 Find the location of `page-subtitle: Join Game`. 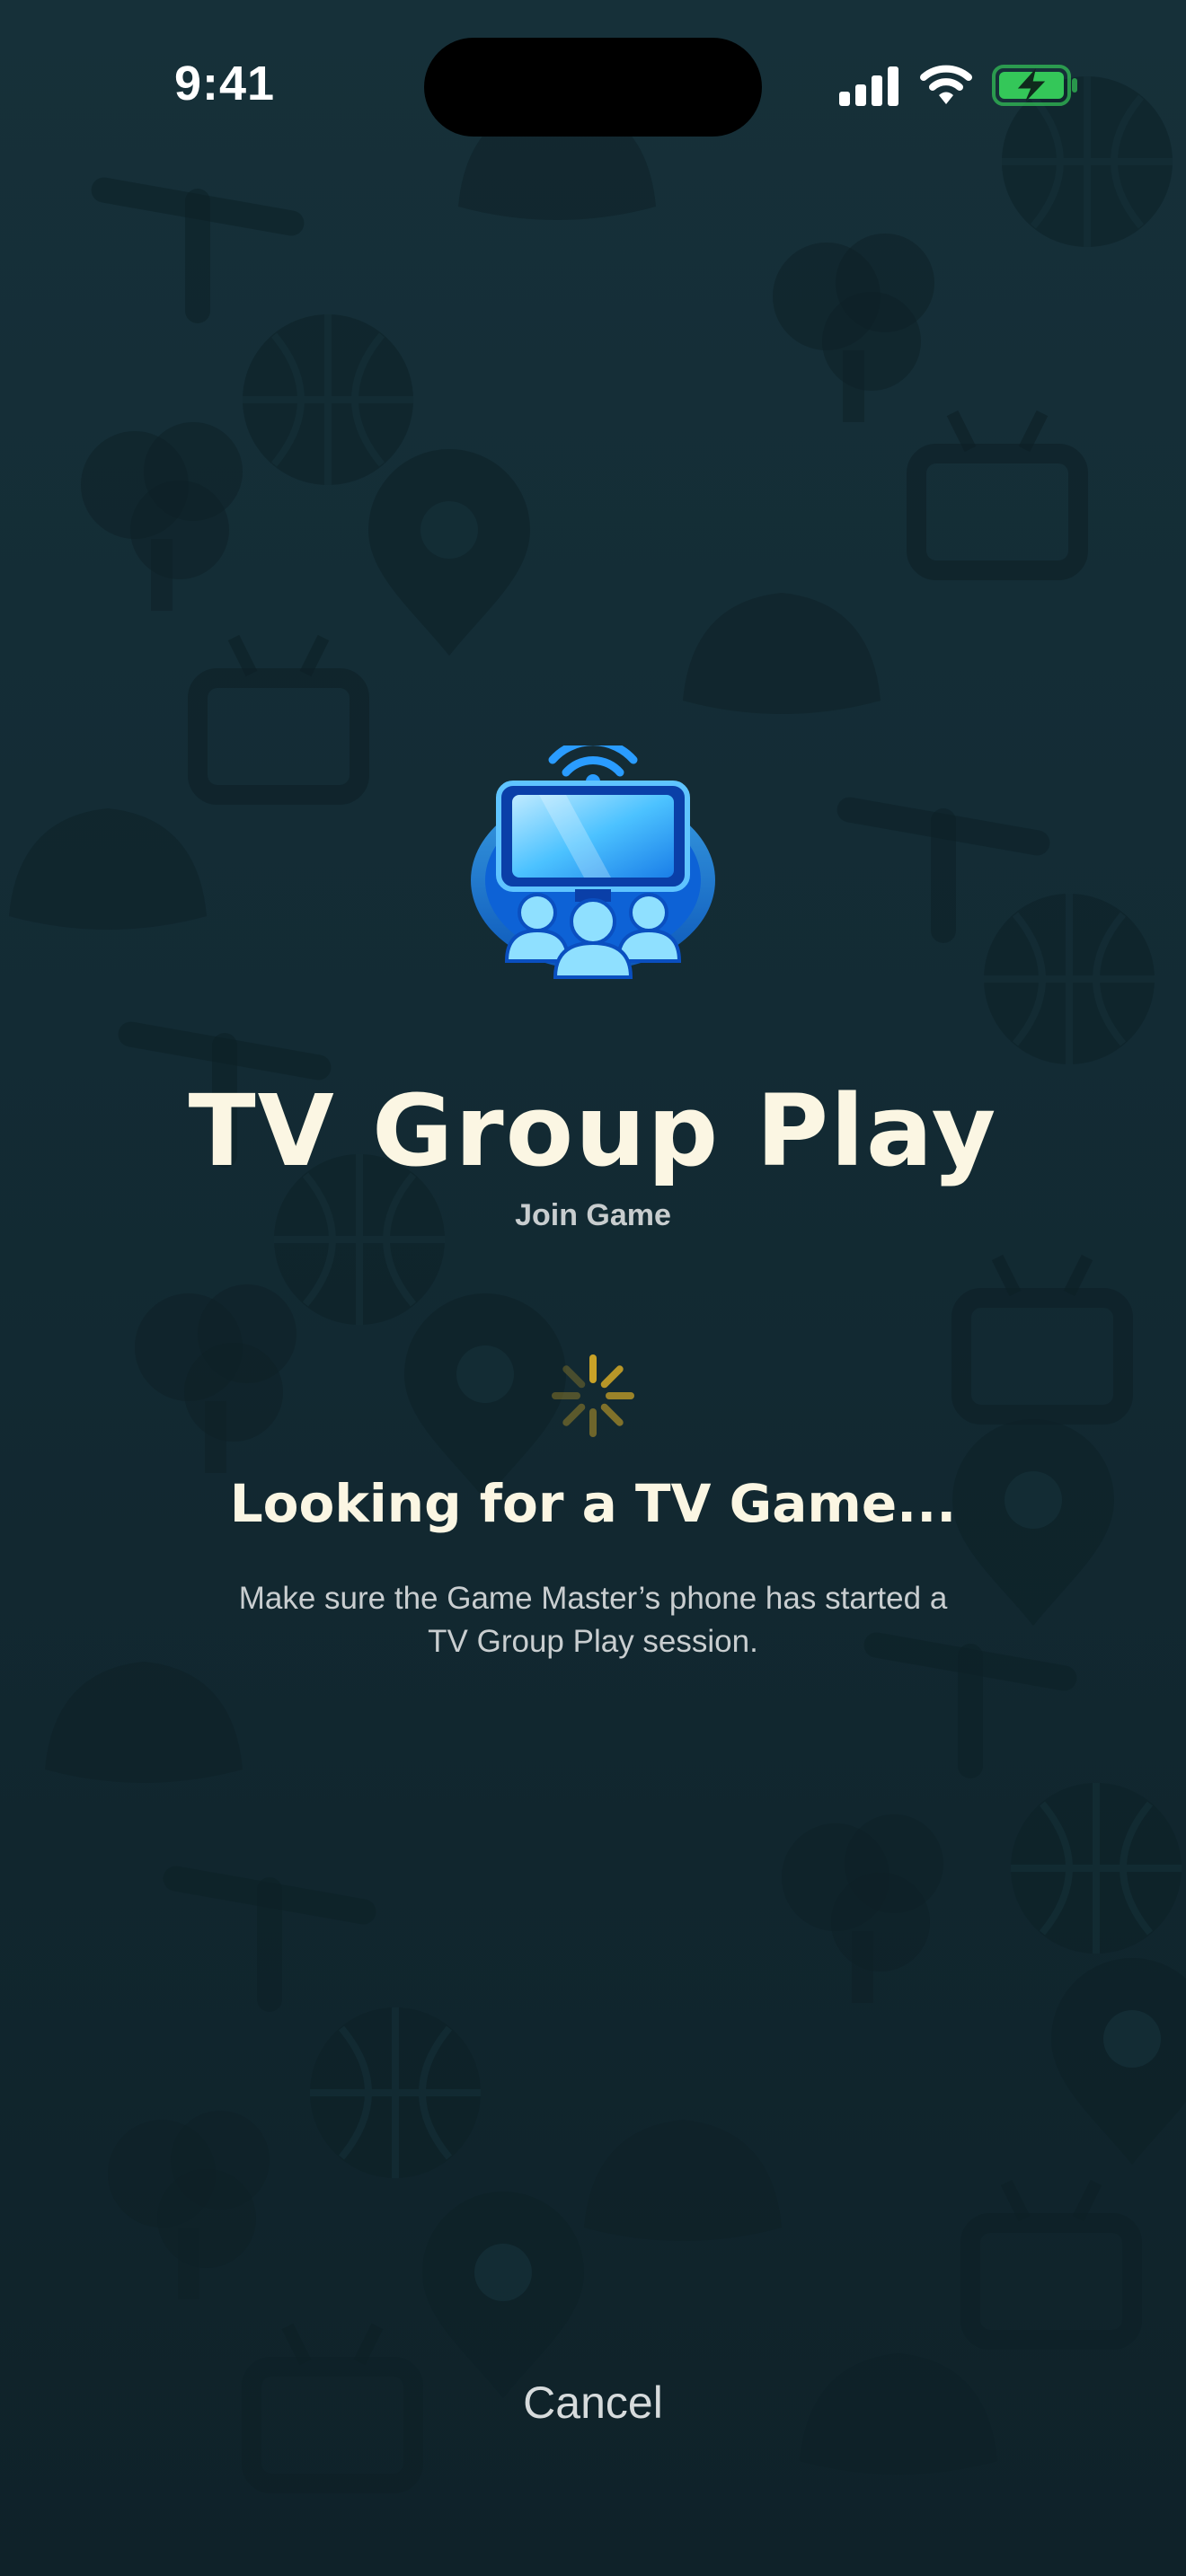

page-subtitle: Join Game is located at coordinates (593, 1215).